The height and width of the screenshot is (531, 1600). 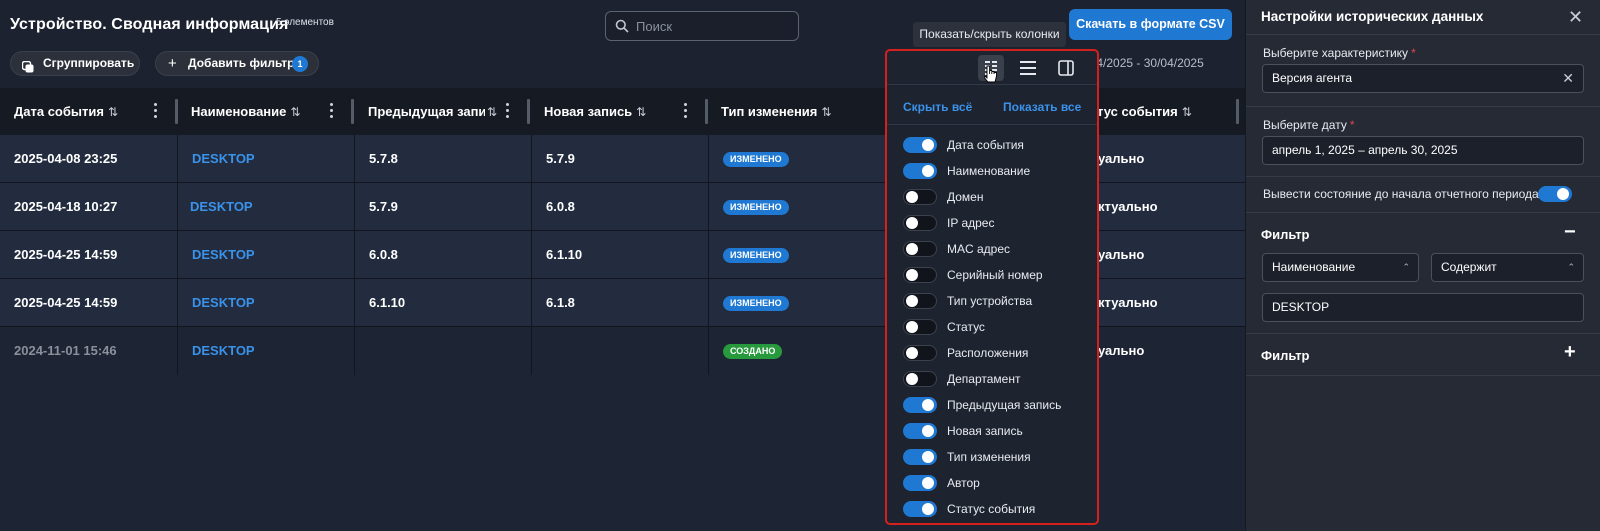 I want to click on filter-operator-select: Содержит ⌃, so click(x=1507, y=267).